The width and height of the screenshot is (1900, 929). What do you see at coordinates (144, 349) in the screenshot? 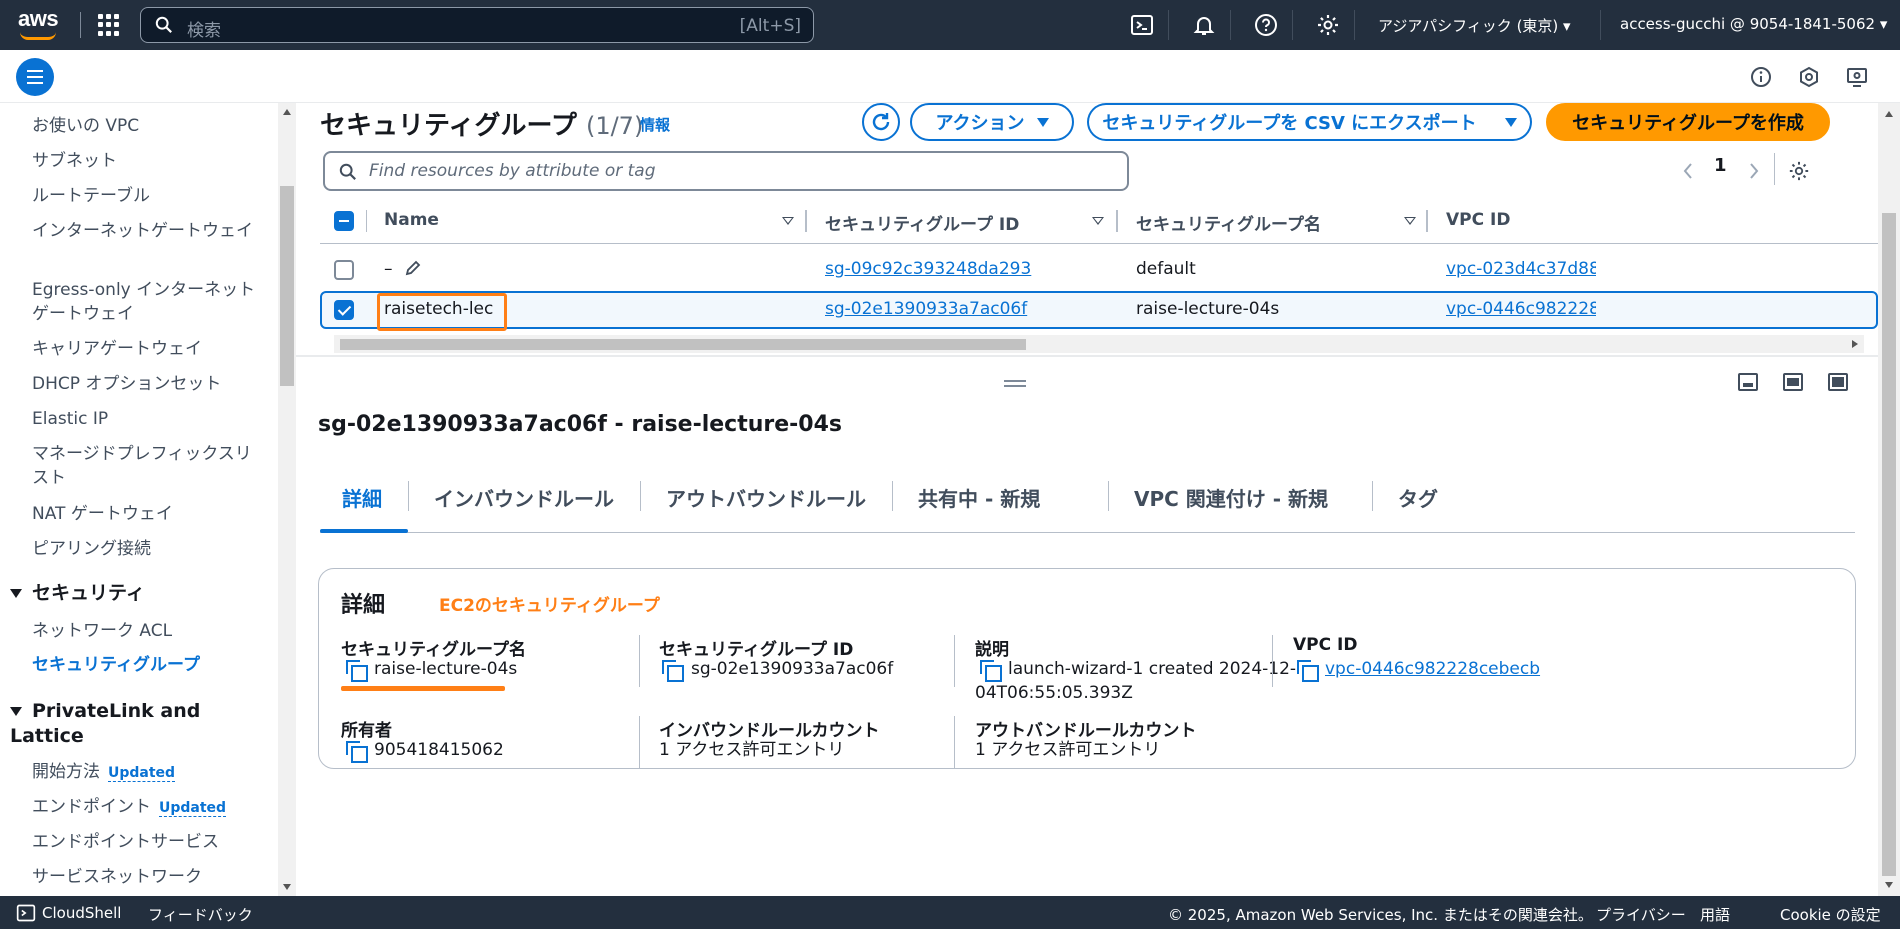
I see `nav-carrier-gateways: キャリアゲートウェイ` at bounding box center [144, 349].